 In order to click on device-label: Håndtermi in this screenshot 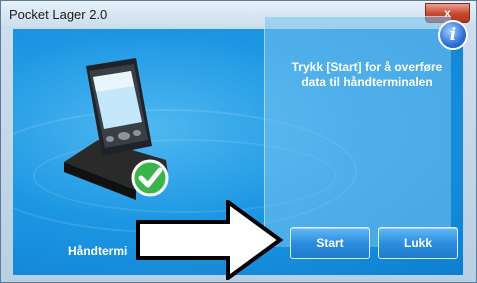, I will do `click(98, 251)`.